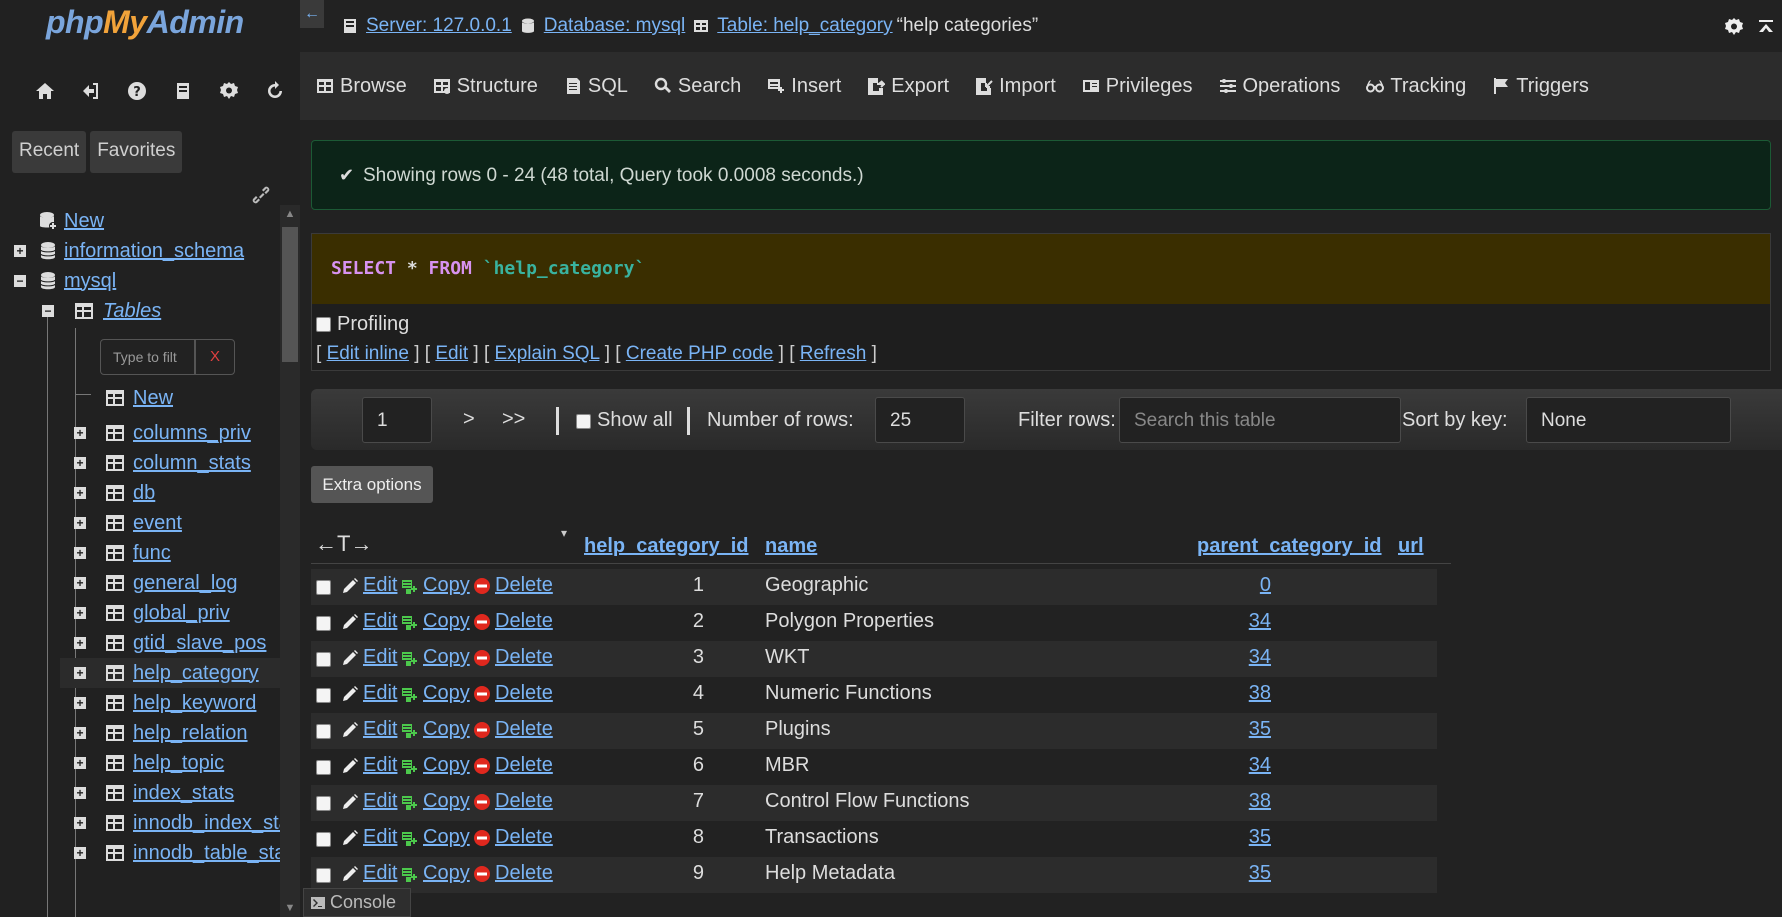  Describe the element at coordinates (848, 693) in the screenshot. I see `cell-name: Numeric Functions` at that location.